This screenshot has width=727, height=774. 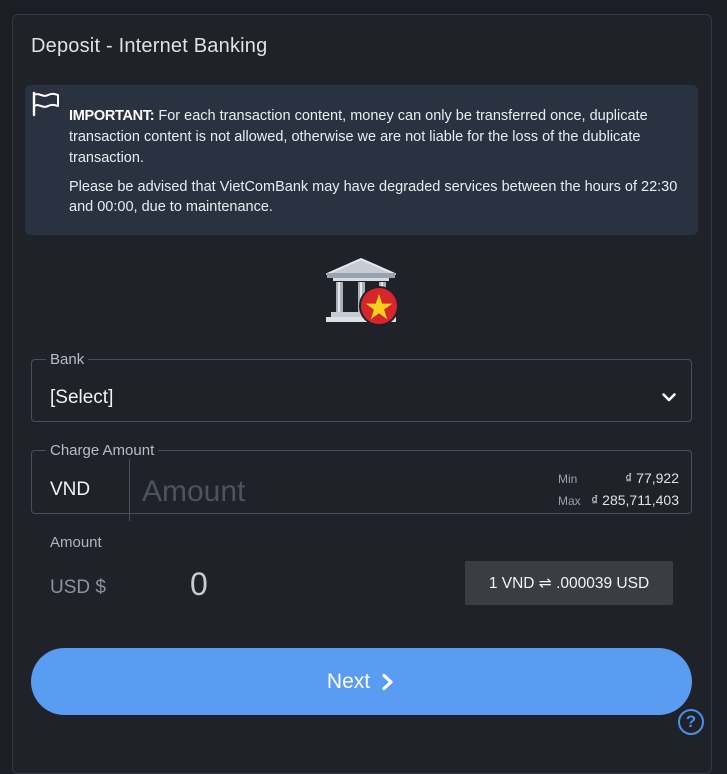 I want to click on min-label: Min, so click(x=568, y=479).